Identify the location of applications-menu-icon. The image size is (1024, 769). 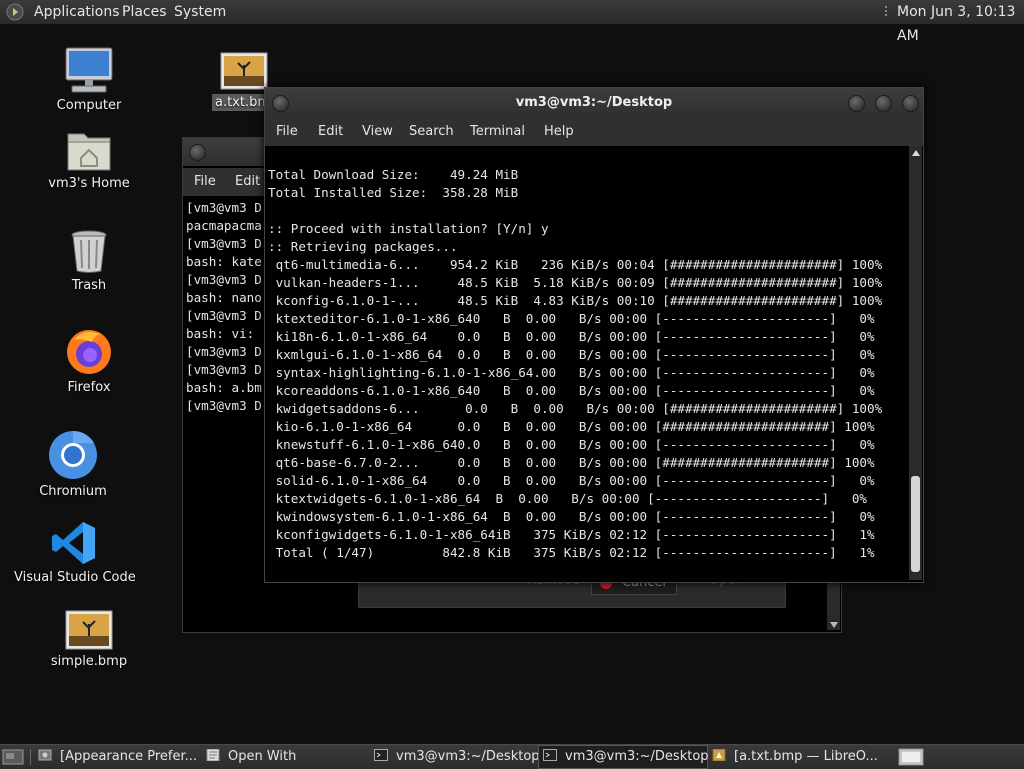
(15, 12).